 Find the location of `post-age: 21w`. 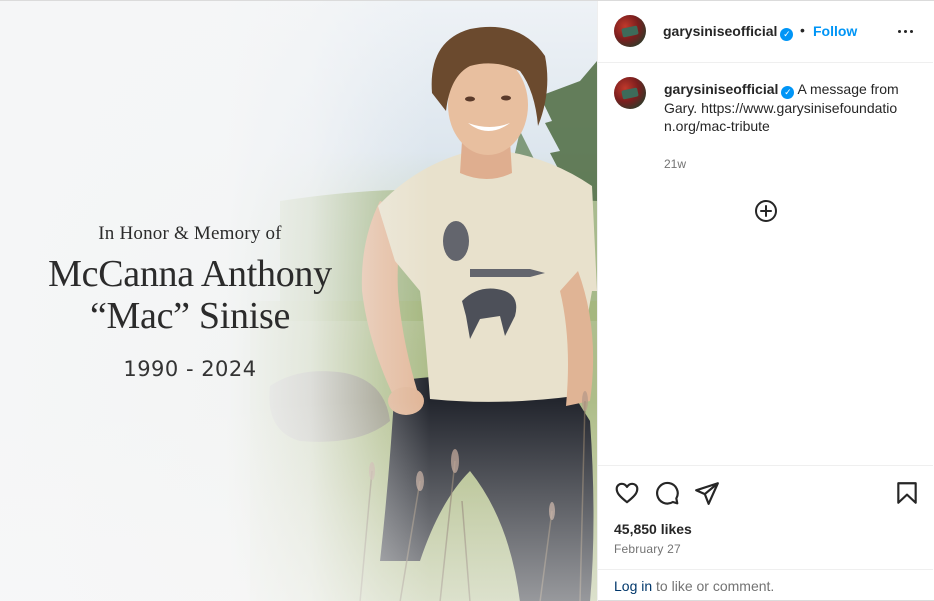

post-age: 21w is located at coordinates (675, 164).